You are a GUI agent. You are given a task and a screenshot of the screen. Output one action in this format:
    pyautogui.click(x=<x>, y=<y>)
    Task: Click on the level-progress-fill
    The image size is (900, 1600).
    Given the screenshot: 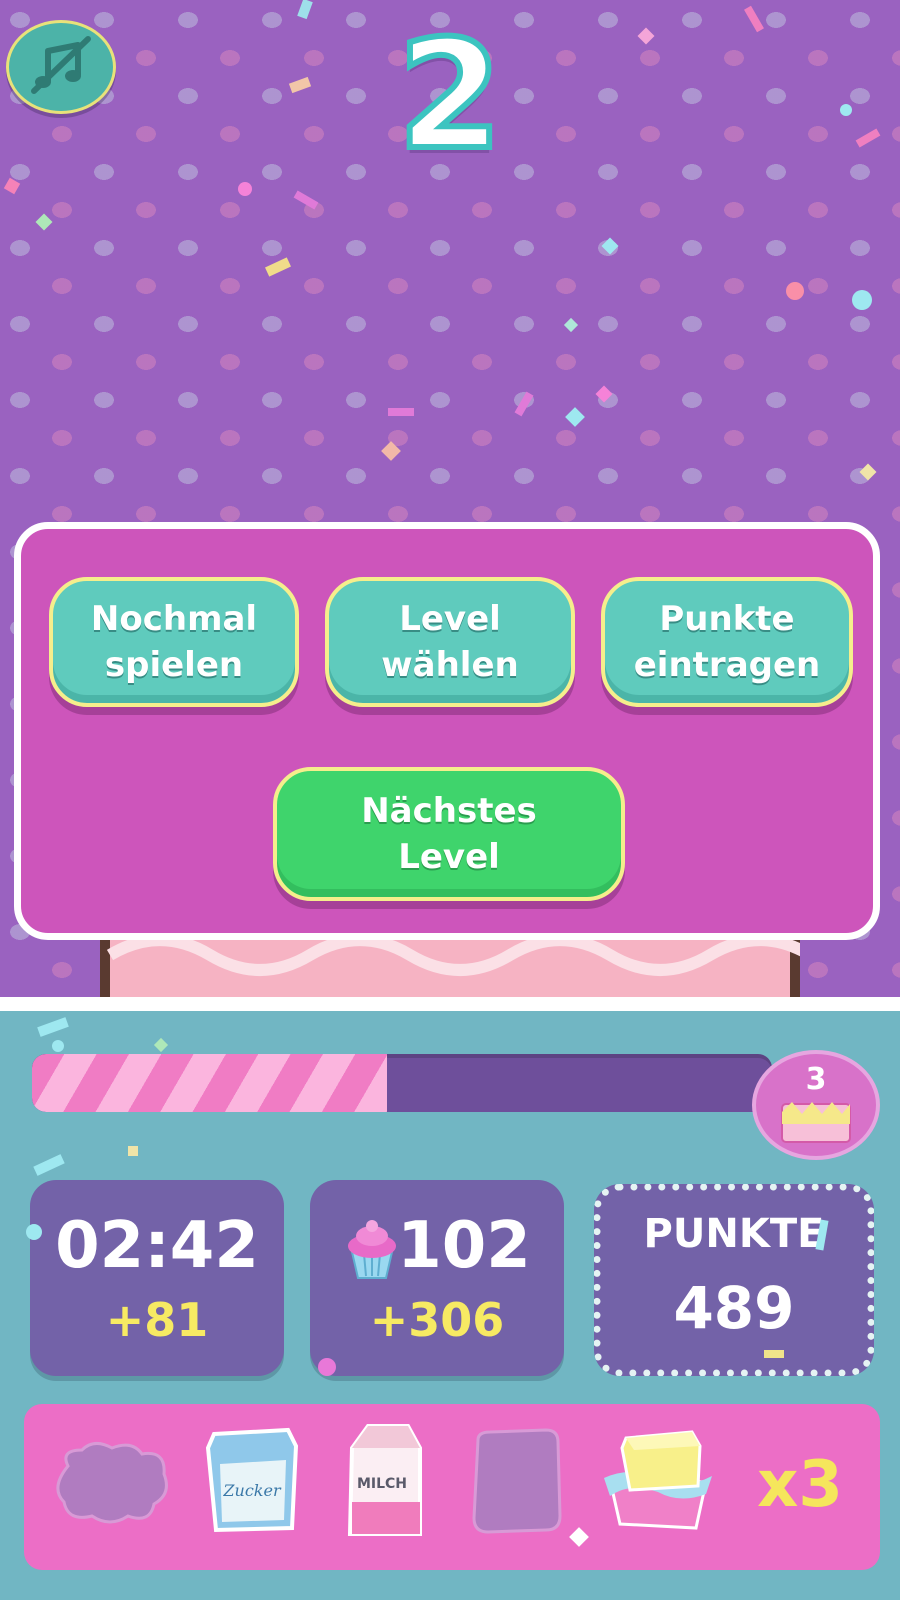 What is the action you would take?
    pyautogui.click(x=210, y=1083)
    